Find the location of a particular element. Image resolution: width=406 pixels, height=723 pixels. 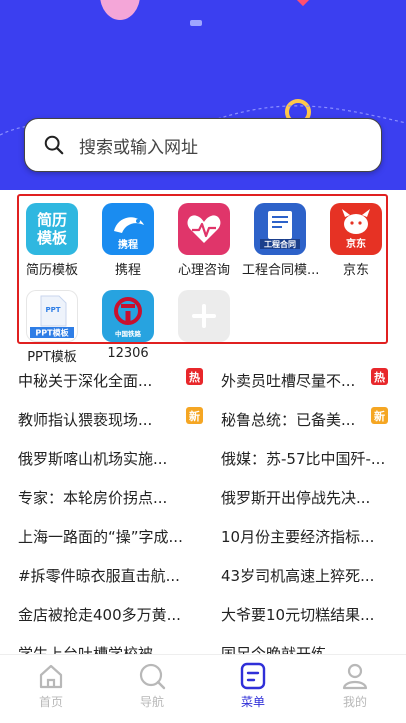

tab-navigation: 导航 is located at coordinates (152, 685).